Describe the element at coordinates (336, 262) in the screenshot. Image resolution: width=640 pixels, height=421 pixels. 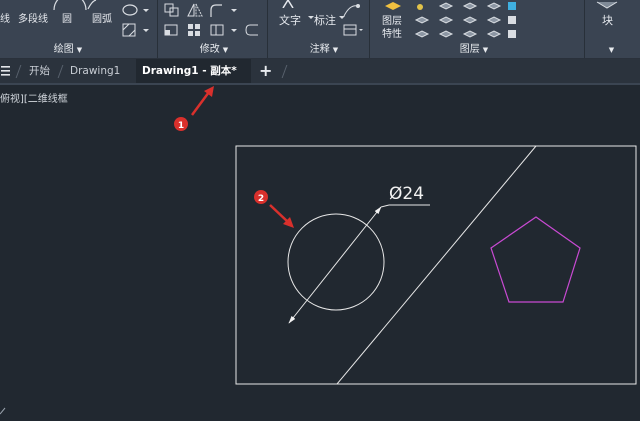
I see `circle-geometry` at that location.